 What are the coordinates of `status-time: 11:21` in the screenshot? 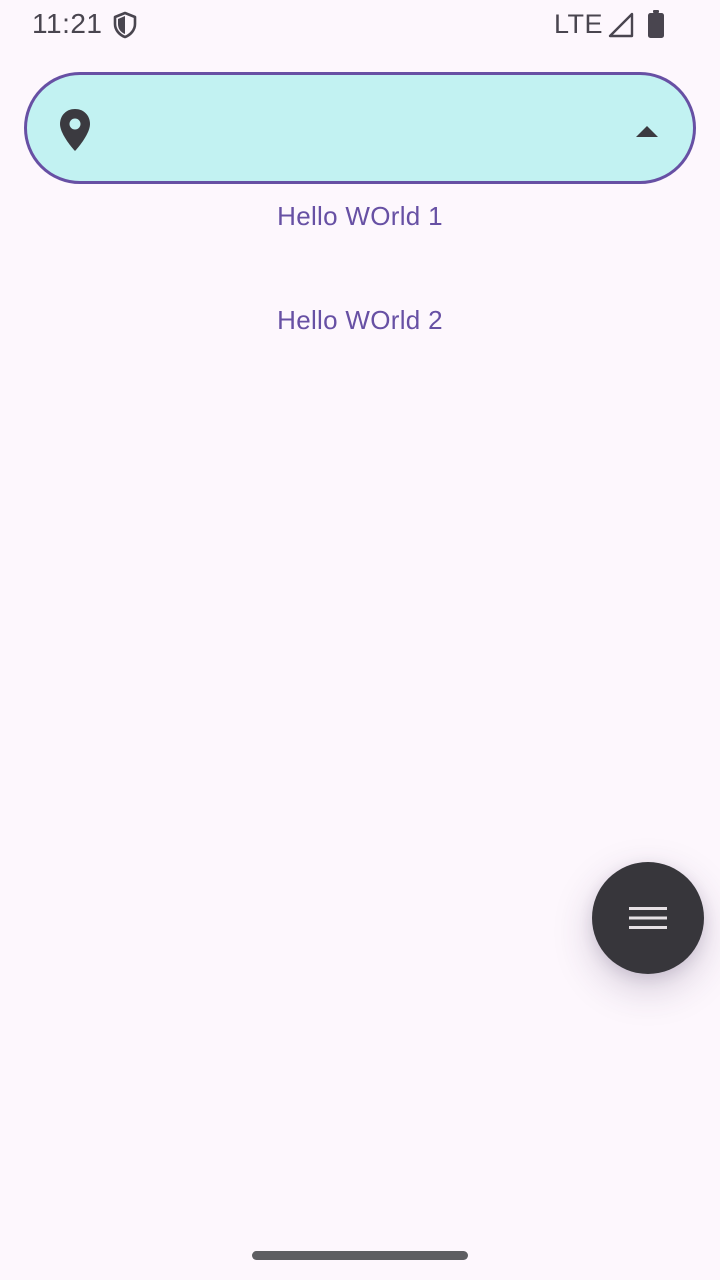 It's located at (67, 23).